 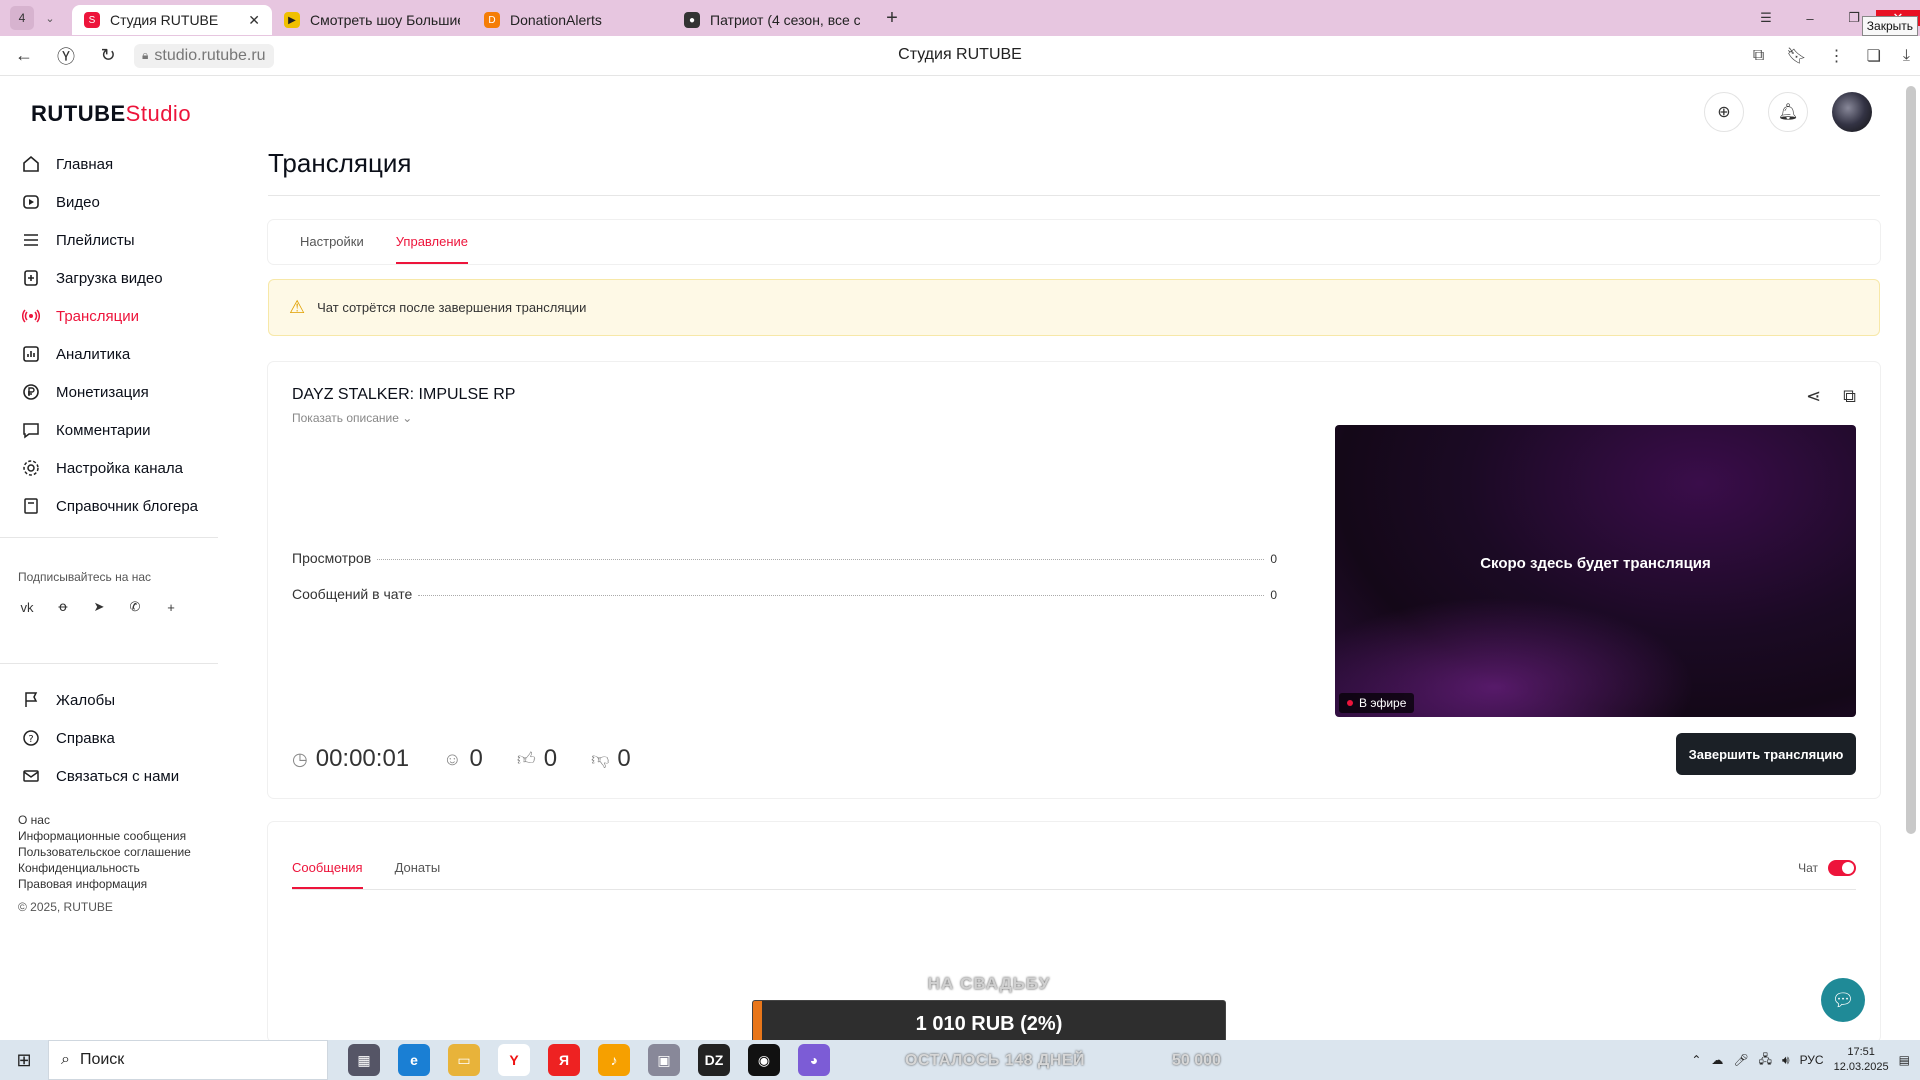 What do you see at coordinates (556, 20) in the screenshot?
I see `tab-title: DonationAlerts` at bounding box center [556, 20].